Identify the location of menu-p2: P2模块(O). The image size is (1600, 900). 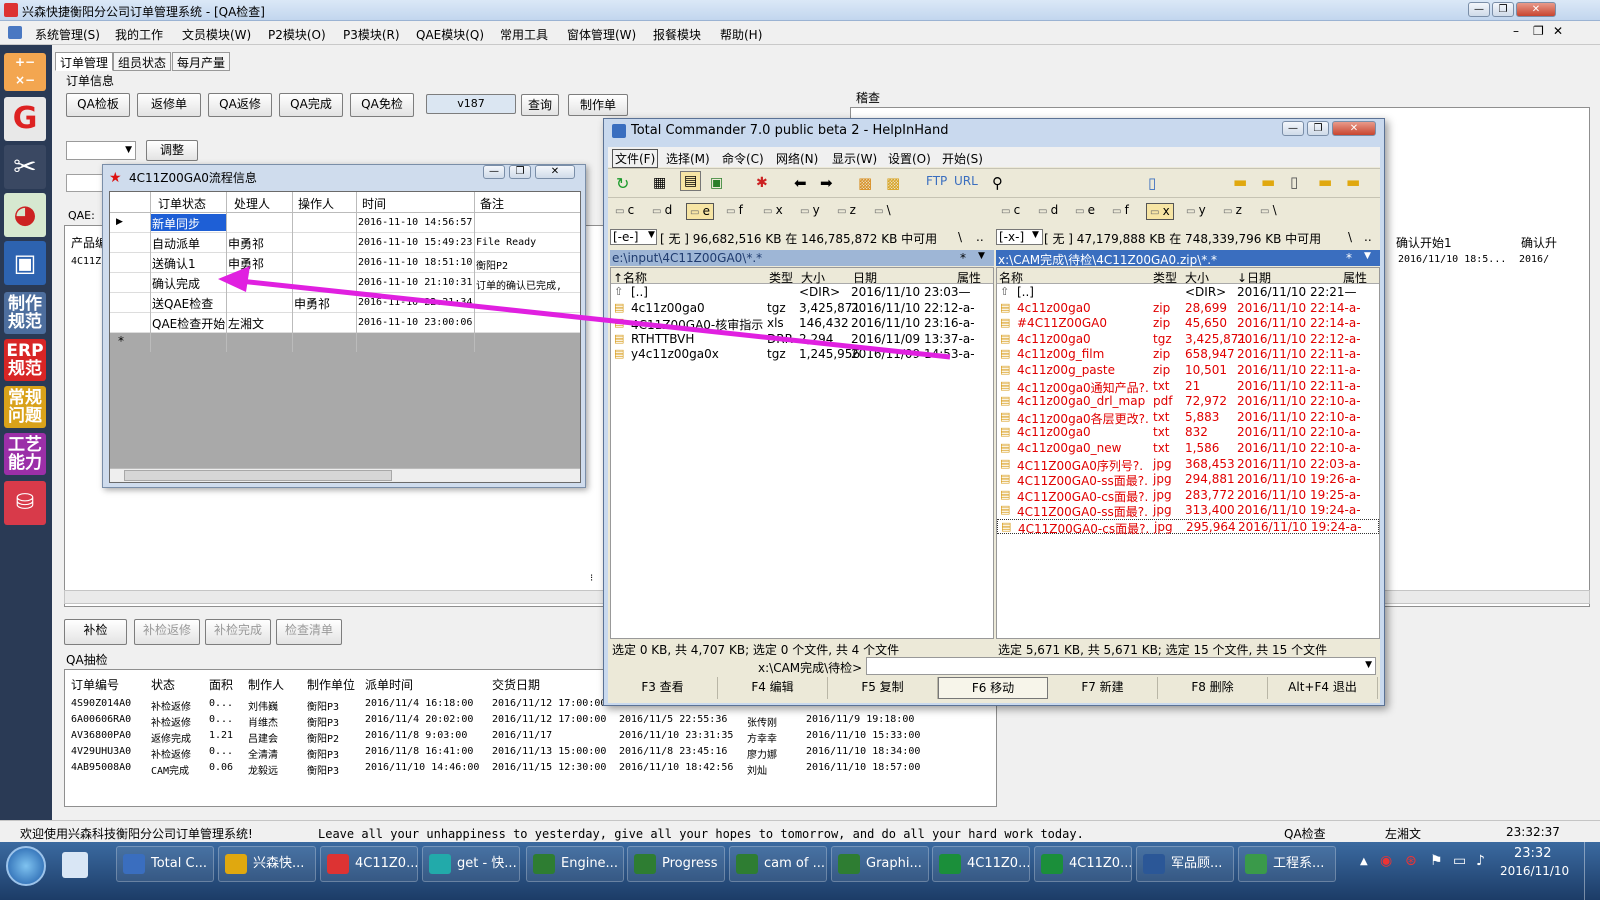
(297, 34).